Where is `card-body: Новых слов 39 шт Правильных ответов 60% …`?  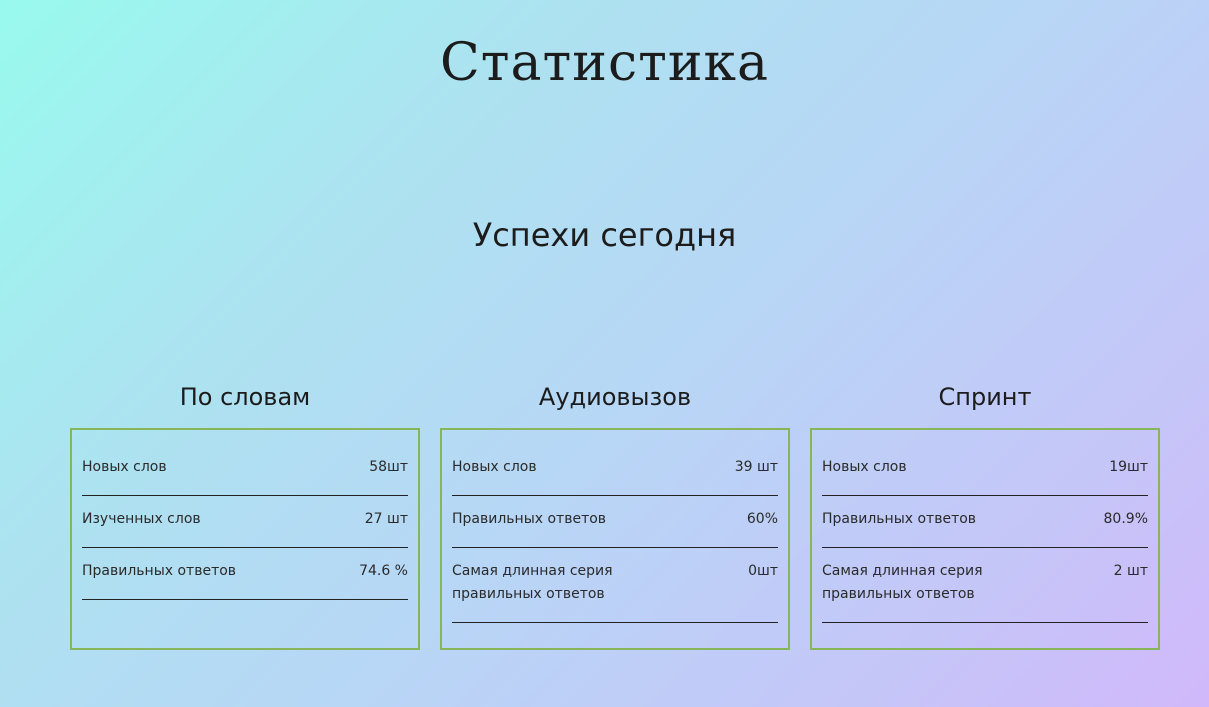
card-body: Новых слов 39 шт Правильных ответов 60% … is located at coordinates (615, 539).